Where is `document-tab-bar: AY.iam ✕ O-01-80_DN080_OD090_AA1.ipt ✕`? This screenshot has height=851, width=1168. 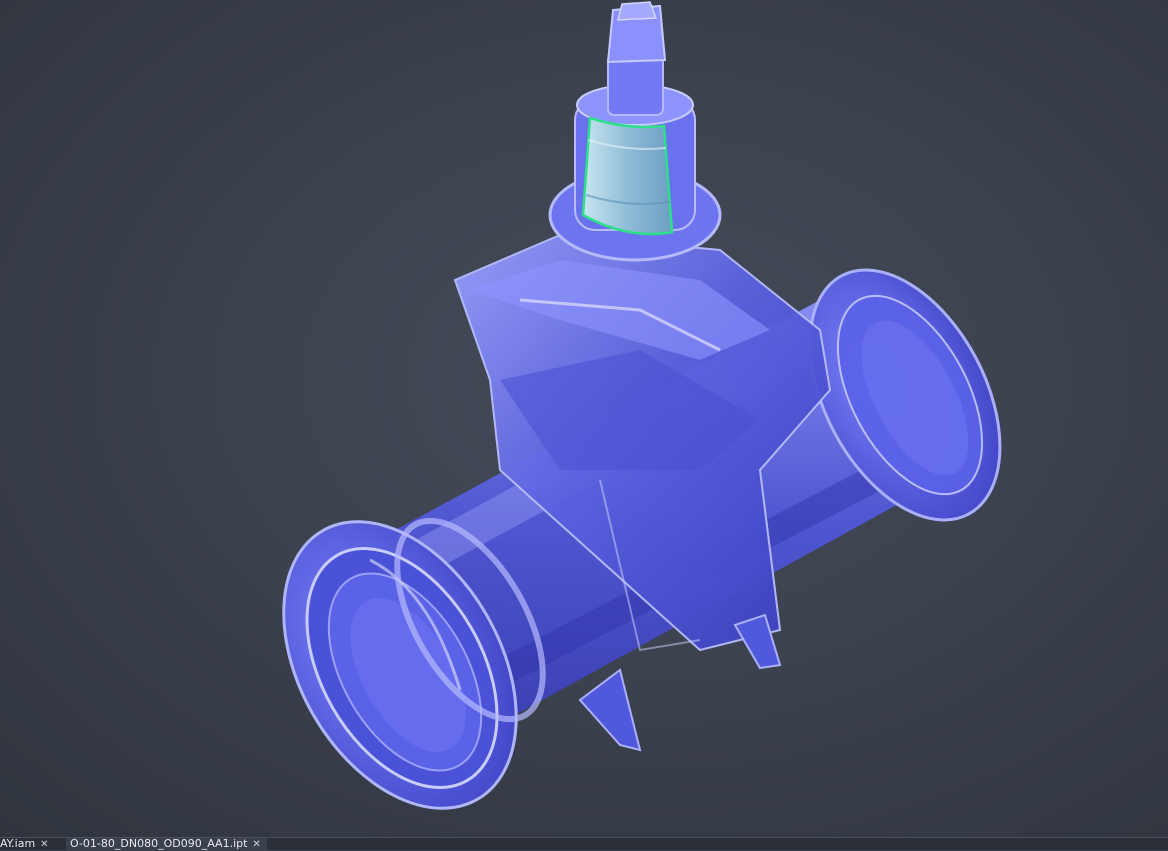
document-tab-bar: AY.iam ✕ O-01-80_DN080_OD090_AA1.ipt ✕ is located at coordinates (584, 843).